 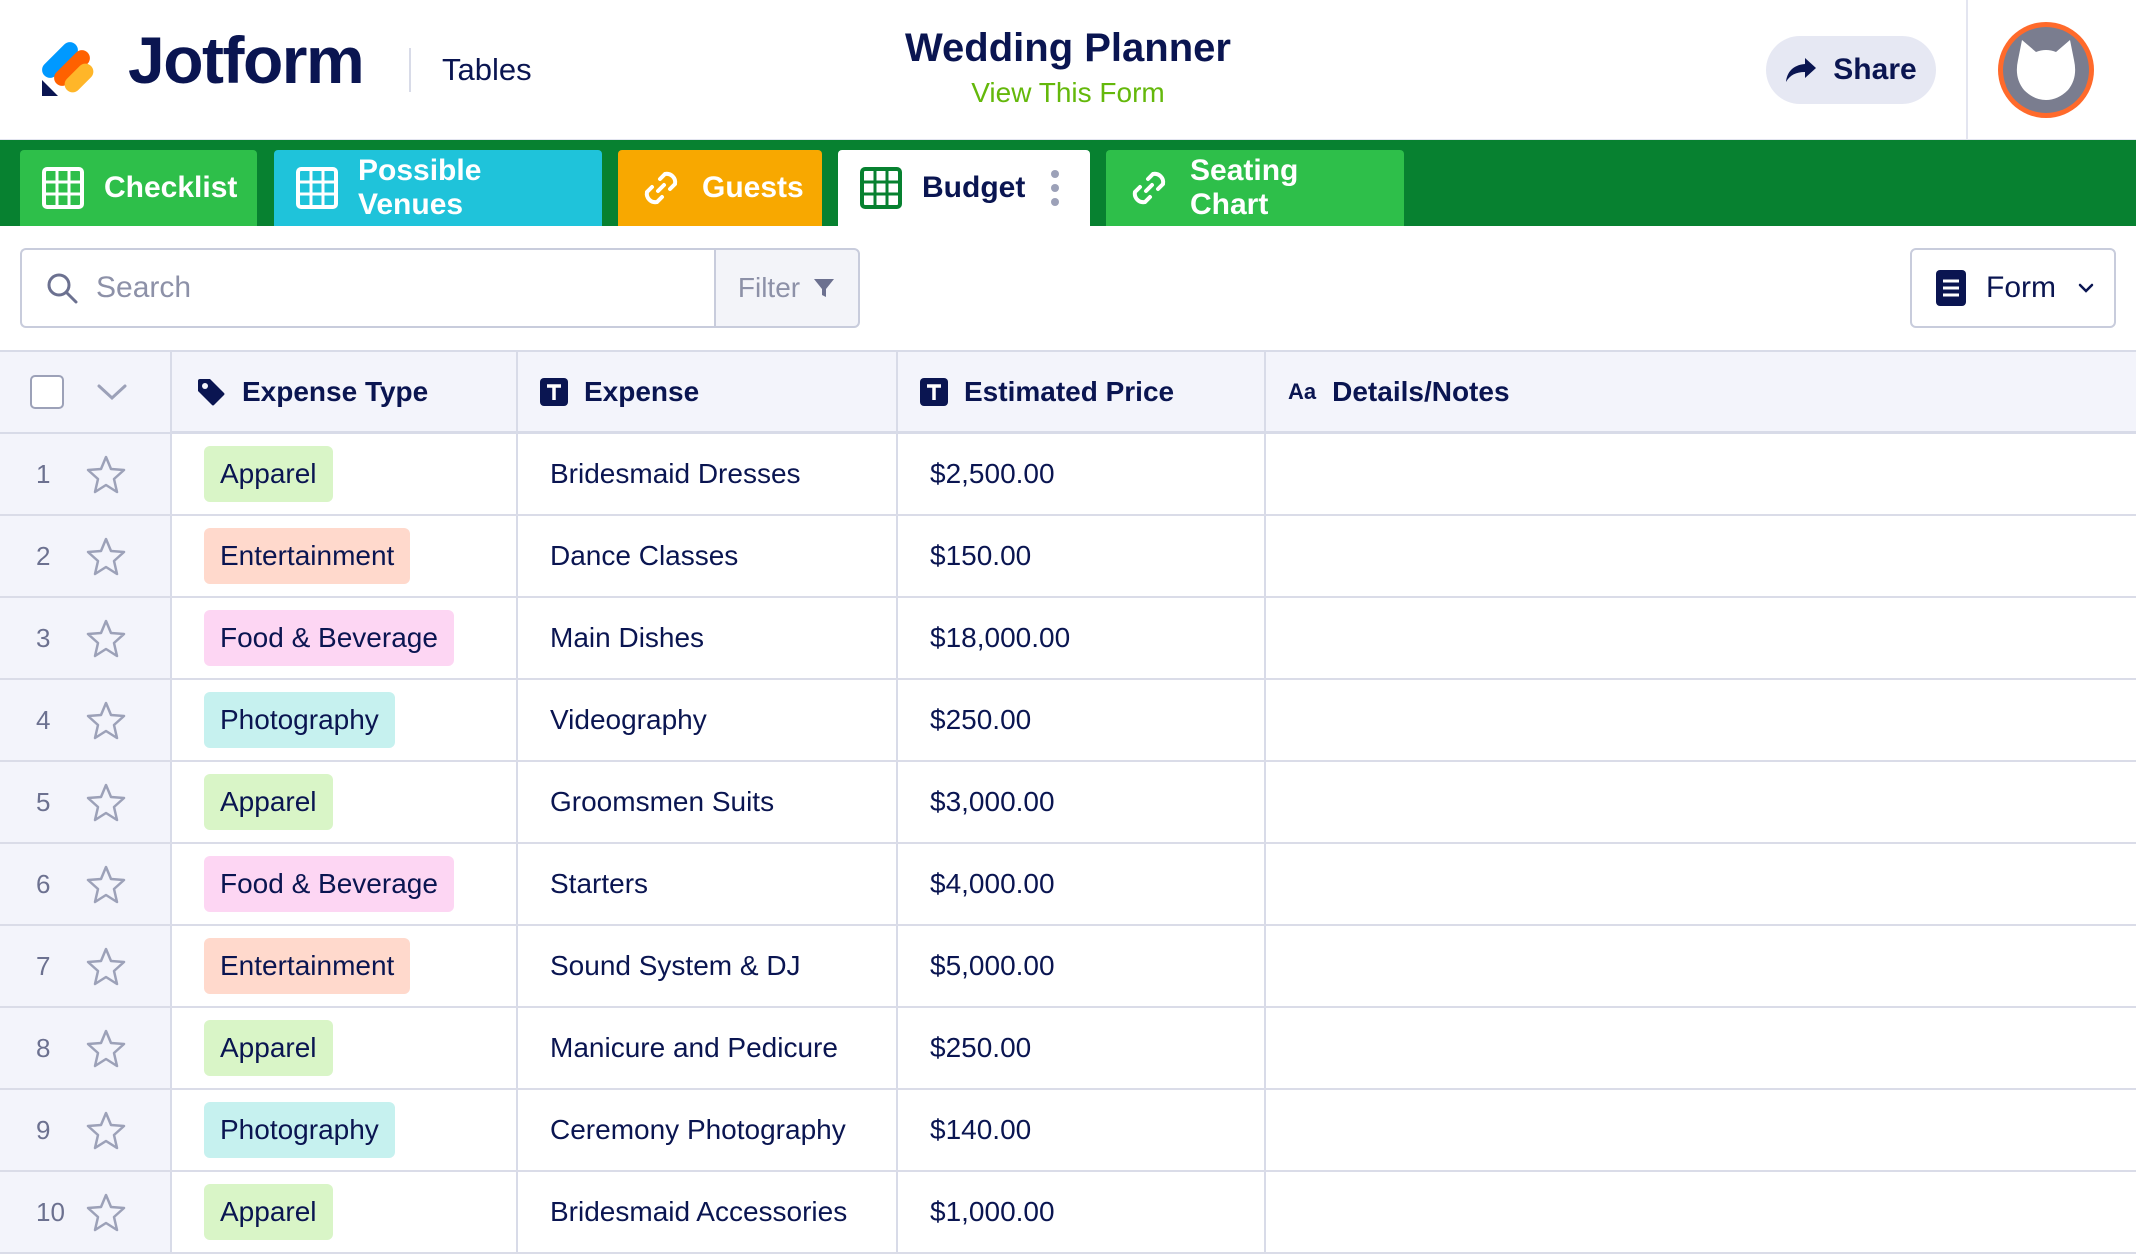 I want to click on tab-options-icon, so click(x=1055, y=188).